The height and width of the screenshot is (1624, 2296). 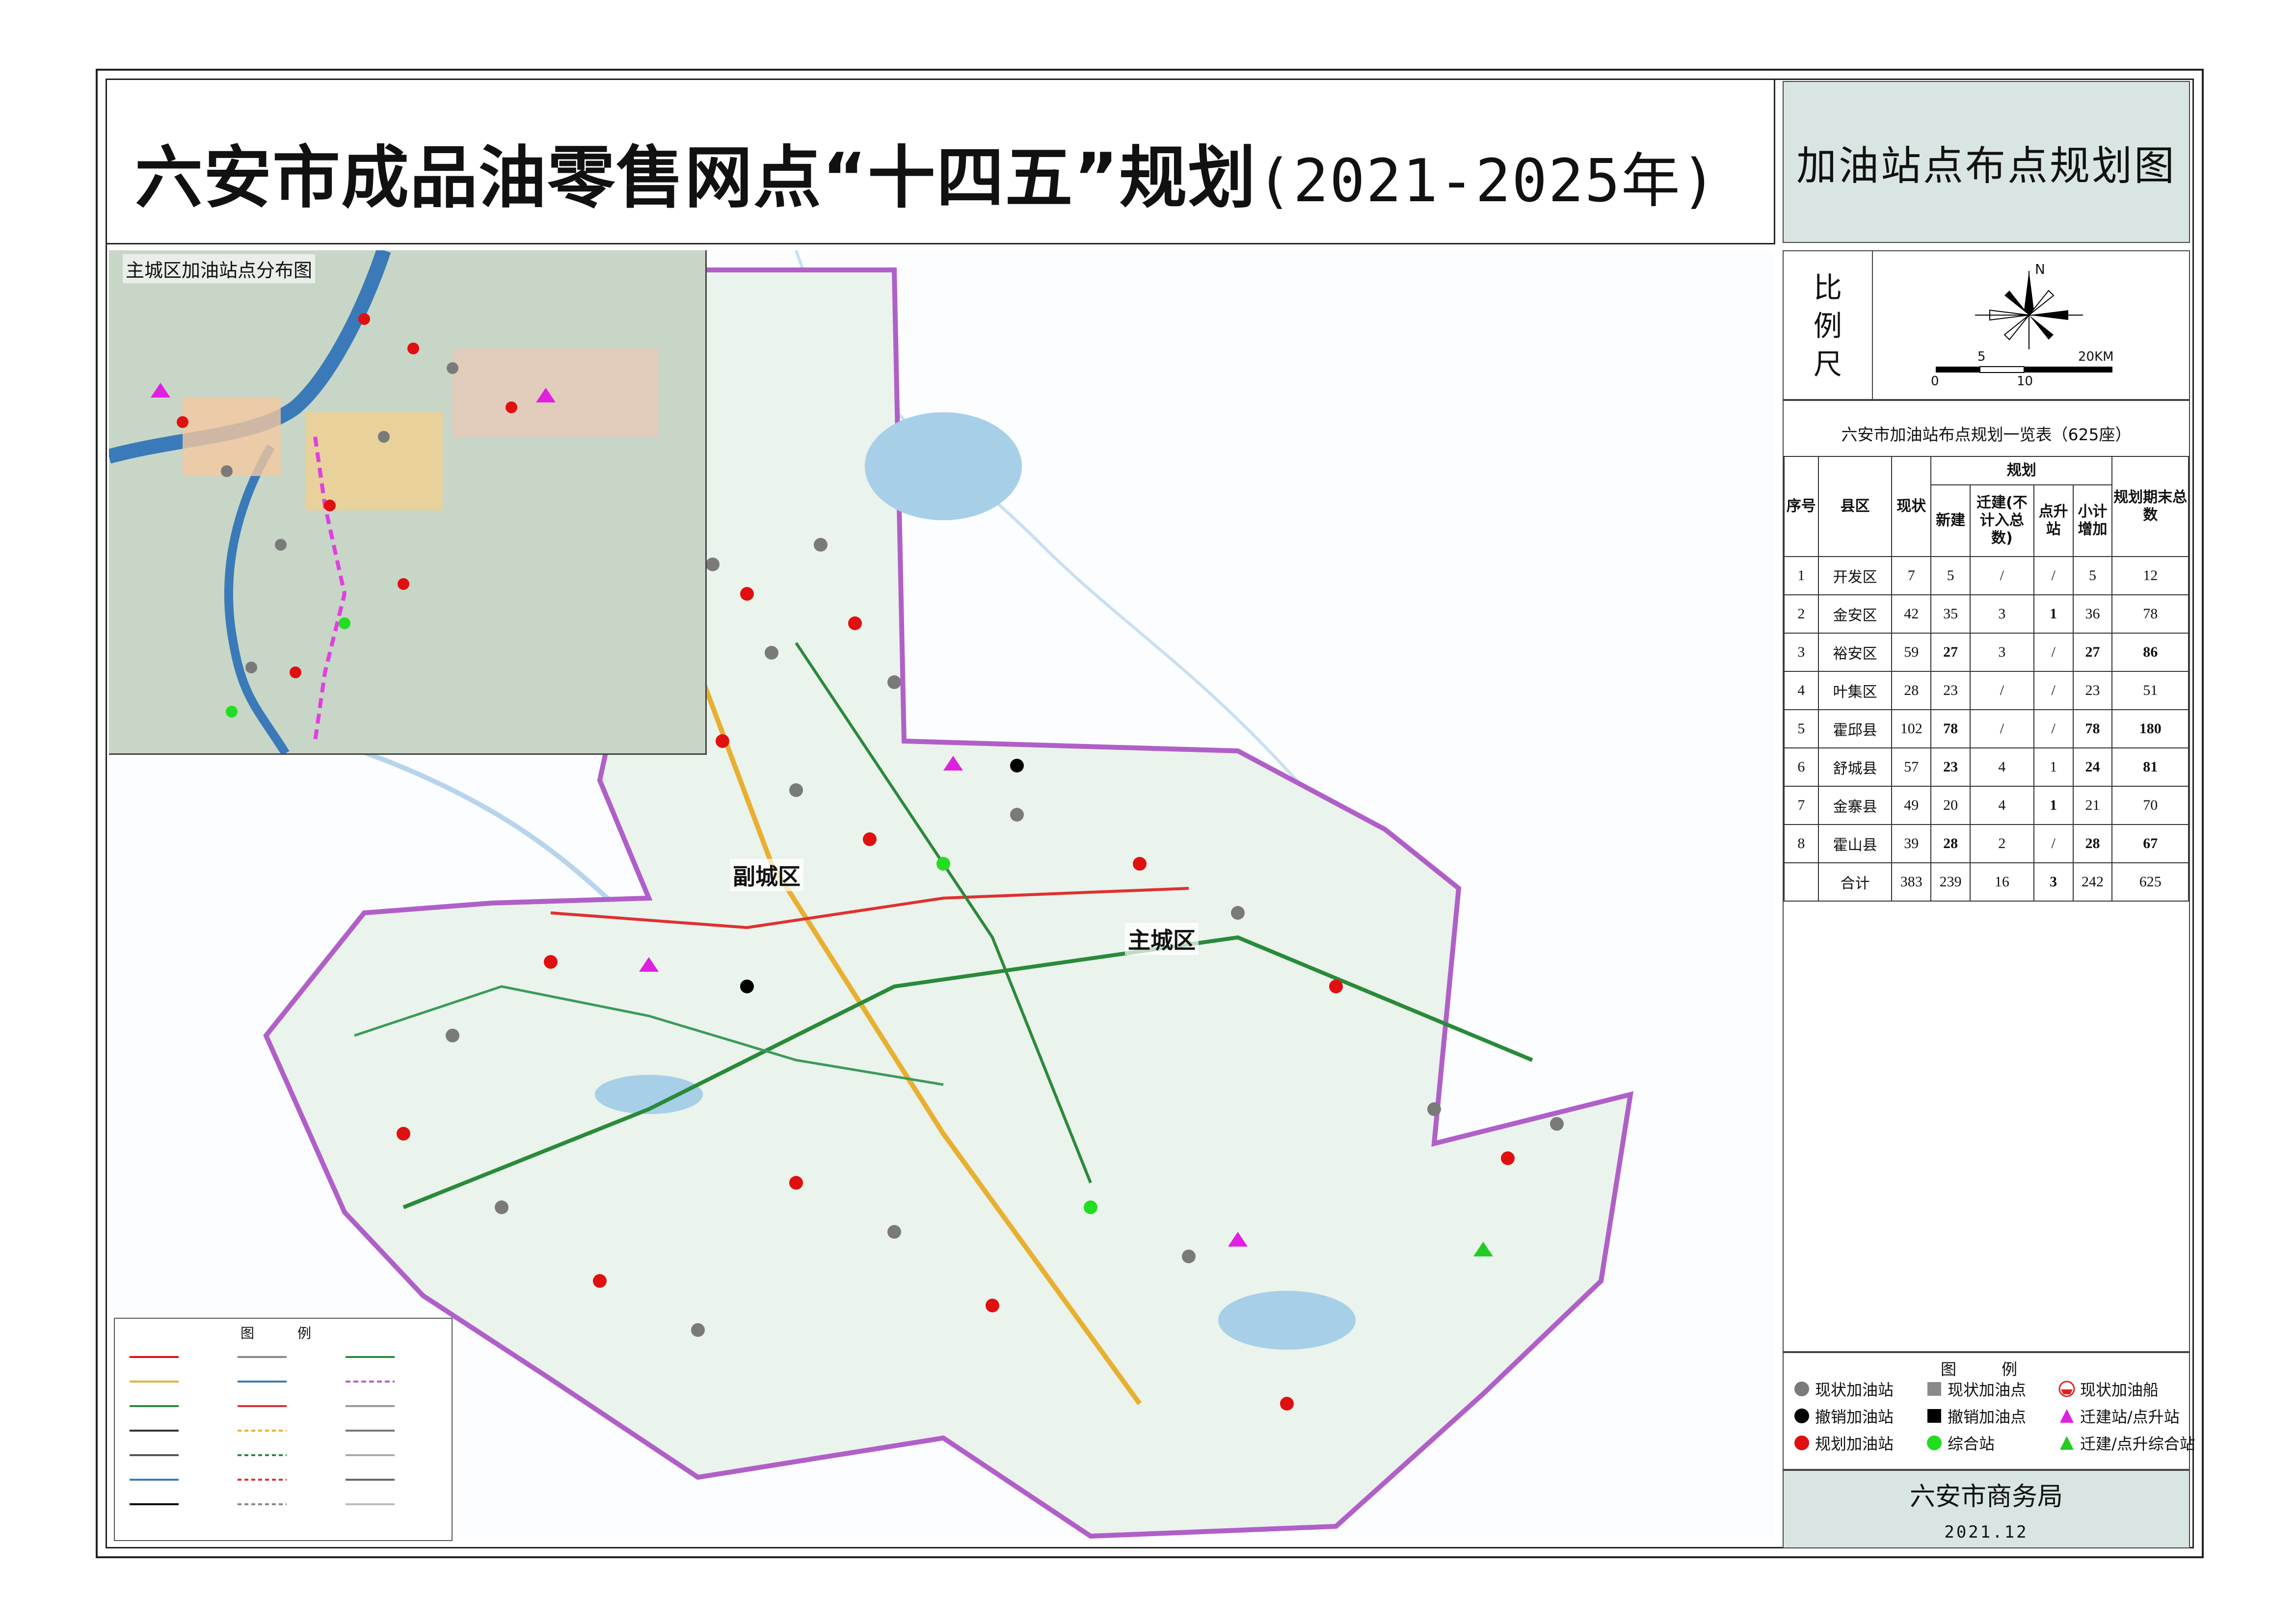 I want to click on table-cell-total: 86, so click(x=2150, y=652).